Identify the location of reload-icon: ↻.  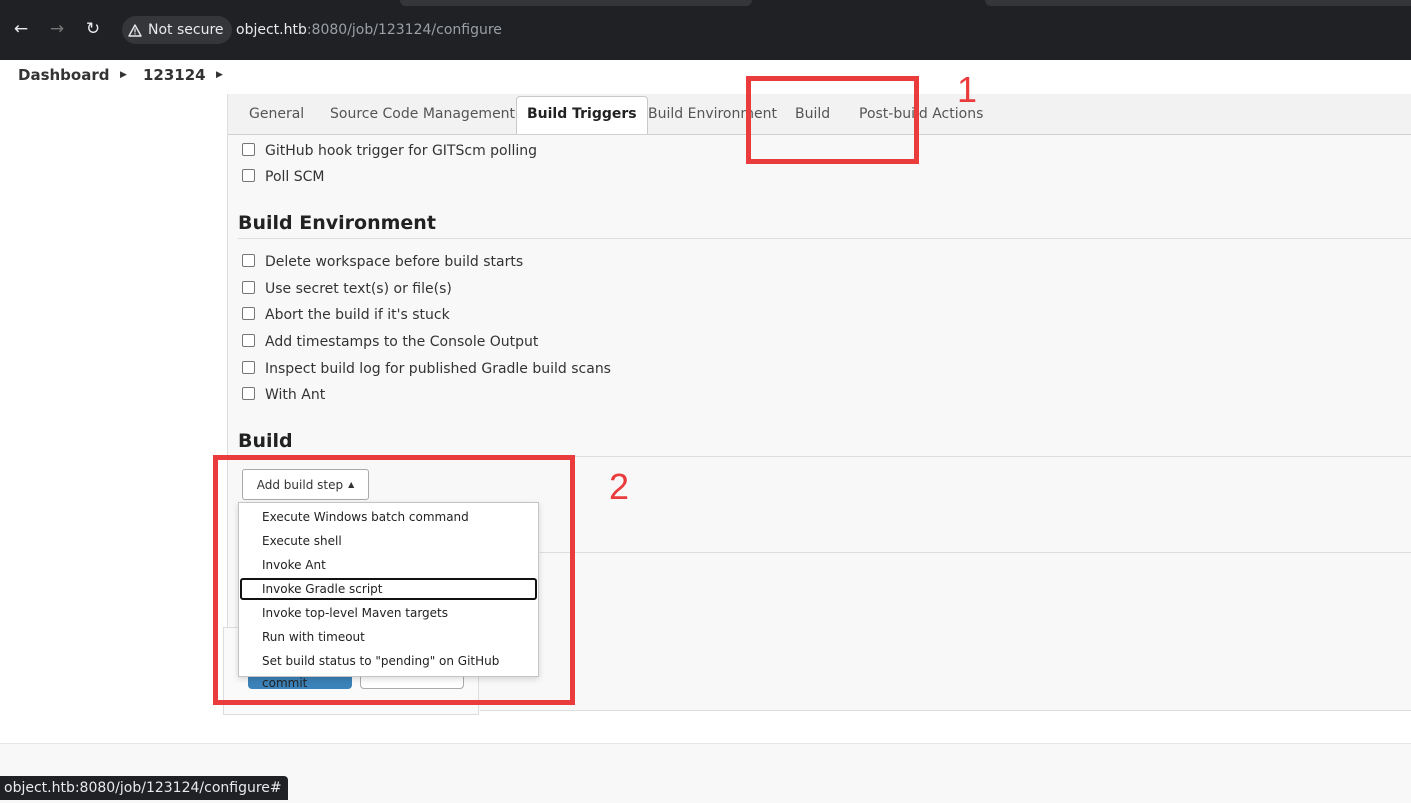
(93, 29).